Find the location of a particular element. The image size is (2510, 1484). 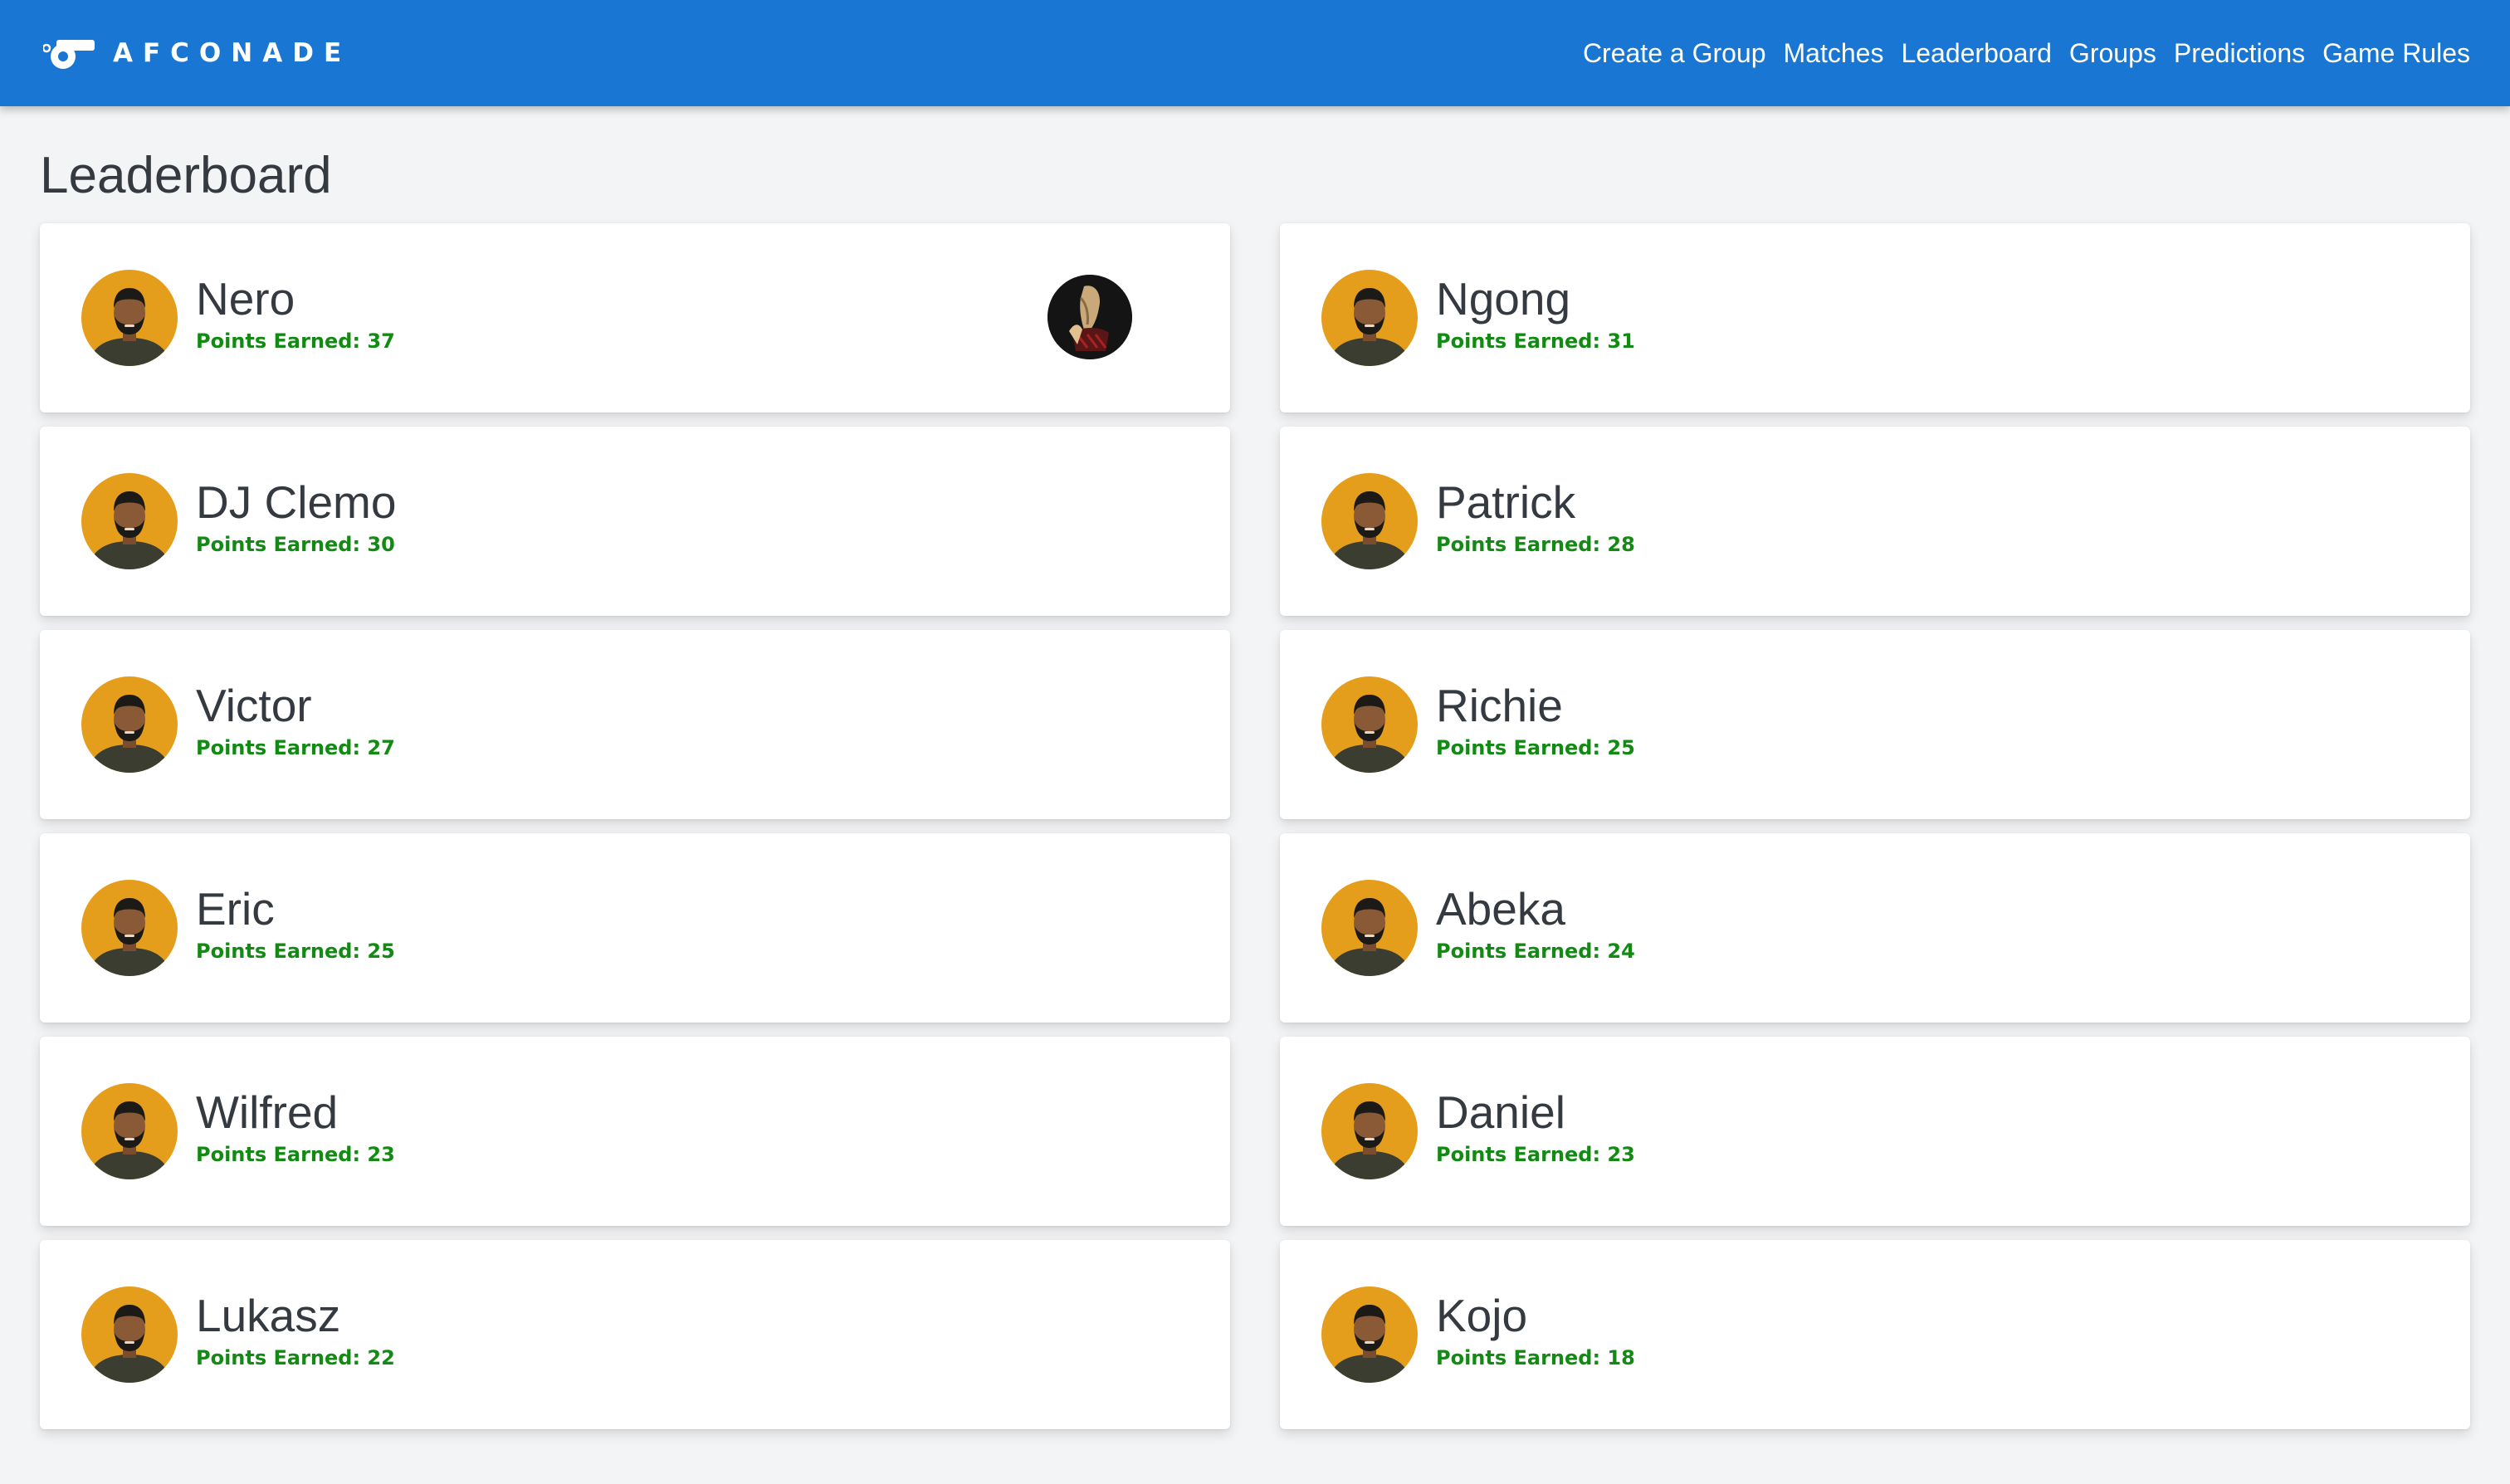

player-name: Kojo is located at coordinates (1482, 1316).